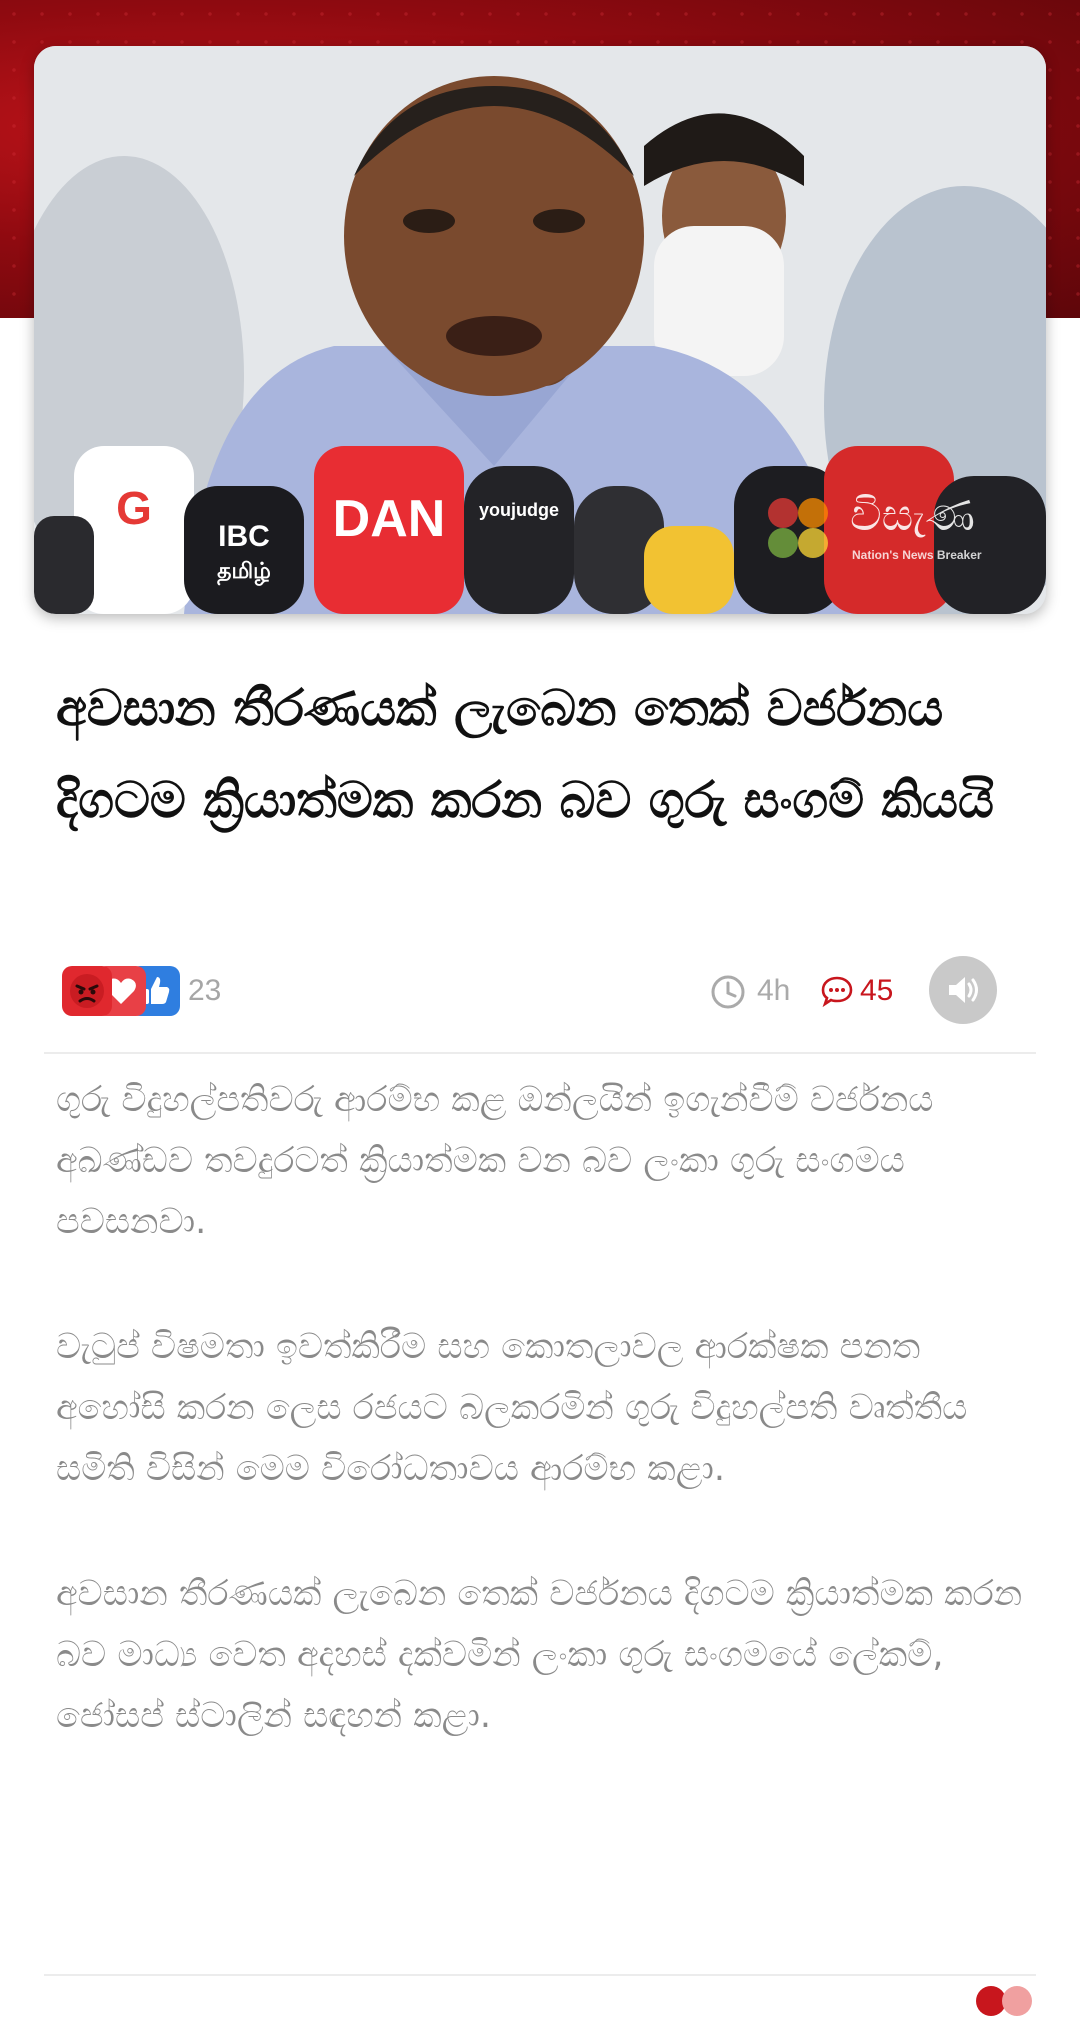  I want to click on article-end-divider, so click(540, 1975).